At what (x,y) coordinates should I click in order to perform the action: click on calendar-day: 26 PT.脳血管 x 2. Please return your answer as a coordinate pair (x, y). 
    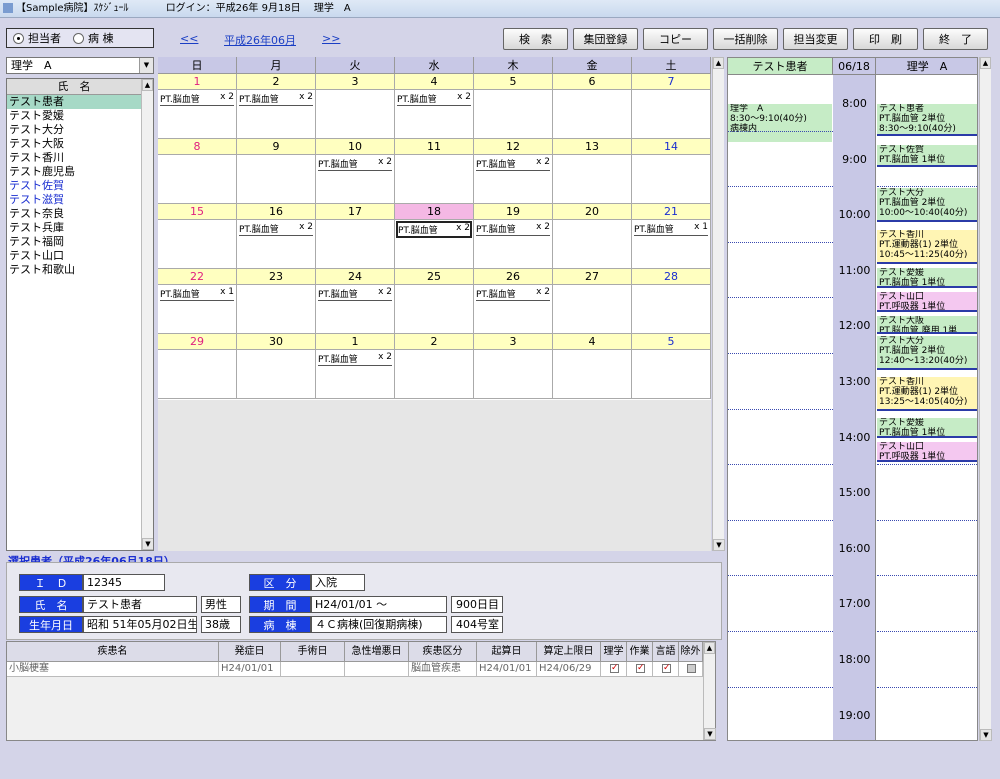
    Looking at the image, I should click on (513, 301).